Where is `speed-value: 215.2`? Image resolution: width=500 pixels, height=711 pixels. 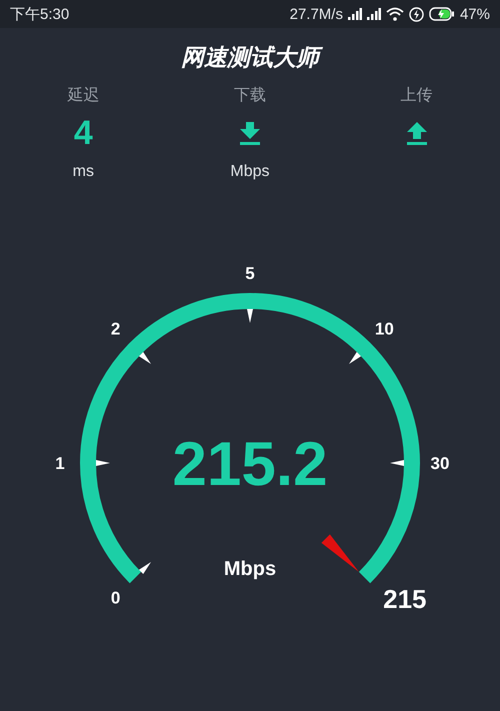 speed-value: 215.2 is located at coordinates (250, 464).